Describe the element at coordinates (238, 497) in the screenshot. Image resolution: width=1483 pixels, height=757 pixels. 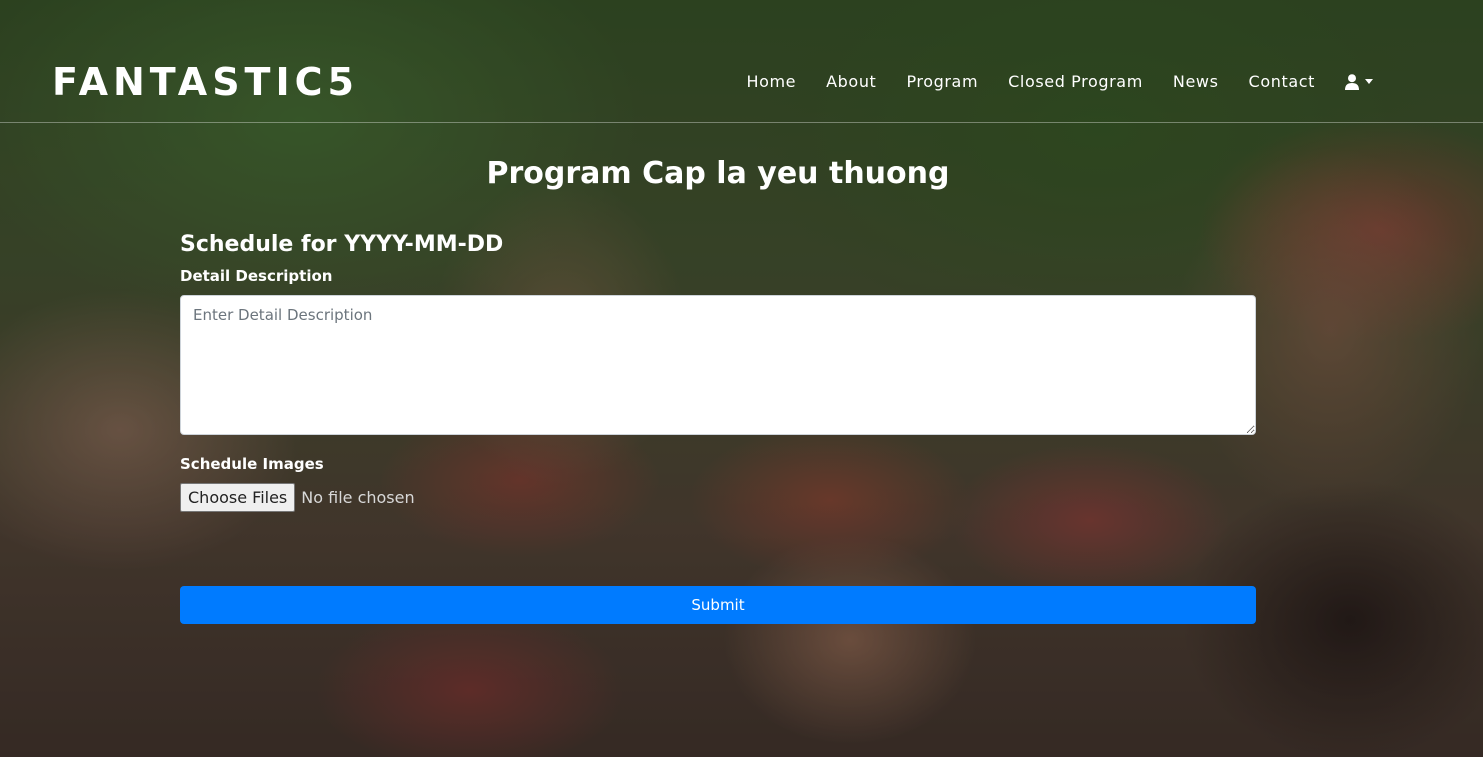
I see `choose-files-button: Choose Files` at that location.